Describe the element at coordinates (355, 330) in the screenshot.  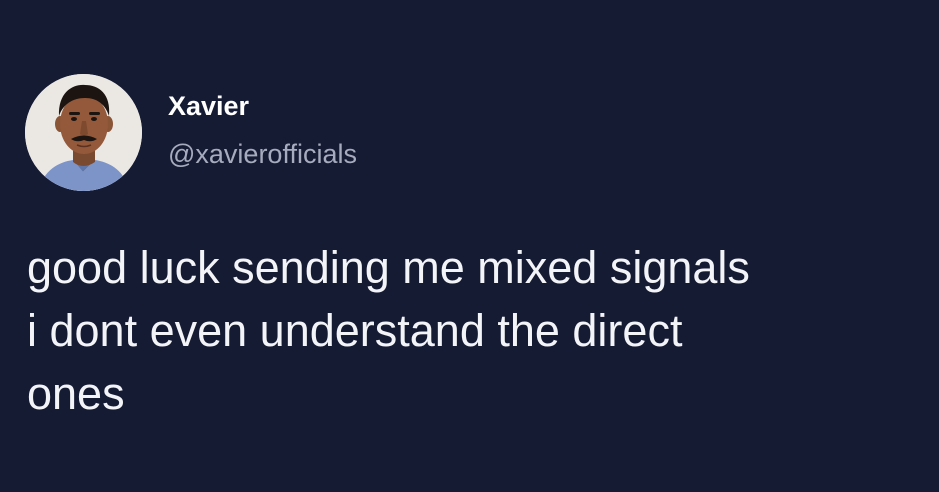
I see `tweet-text-line: i dont even understand the direct` at that location.